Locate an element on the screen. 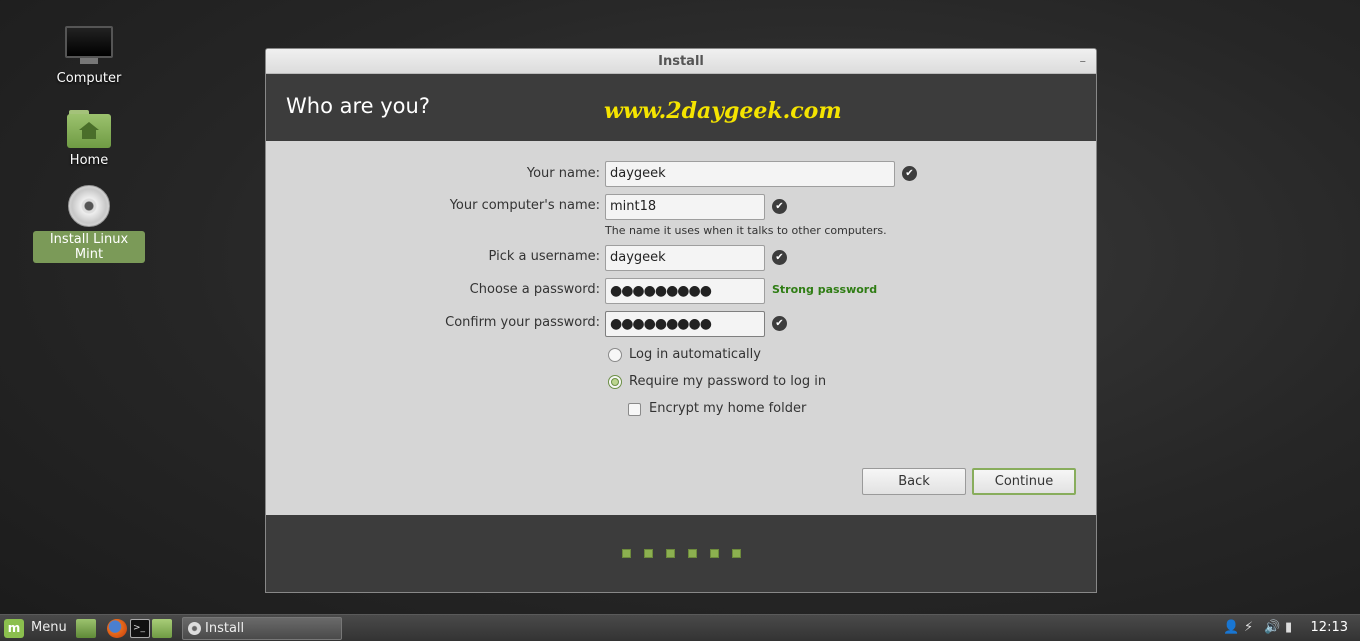  taskbar-task-install: Install is located at coordinates (262, 628).